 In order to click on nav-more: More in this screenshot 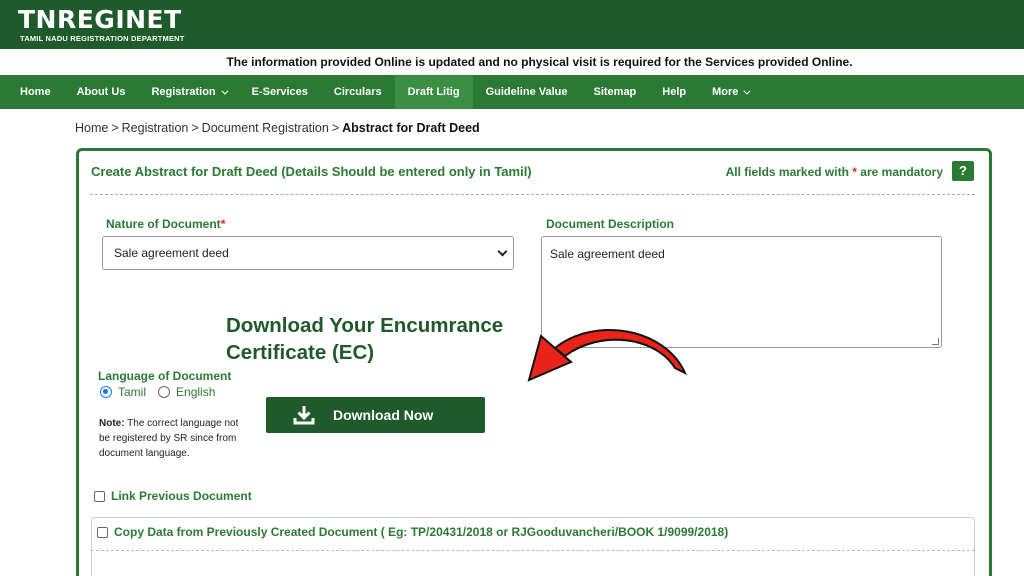, I will do `click(730, 92)`.